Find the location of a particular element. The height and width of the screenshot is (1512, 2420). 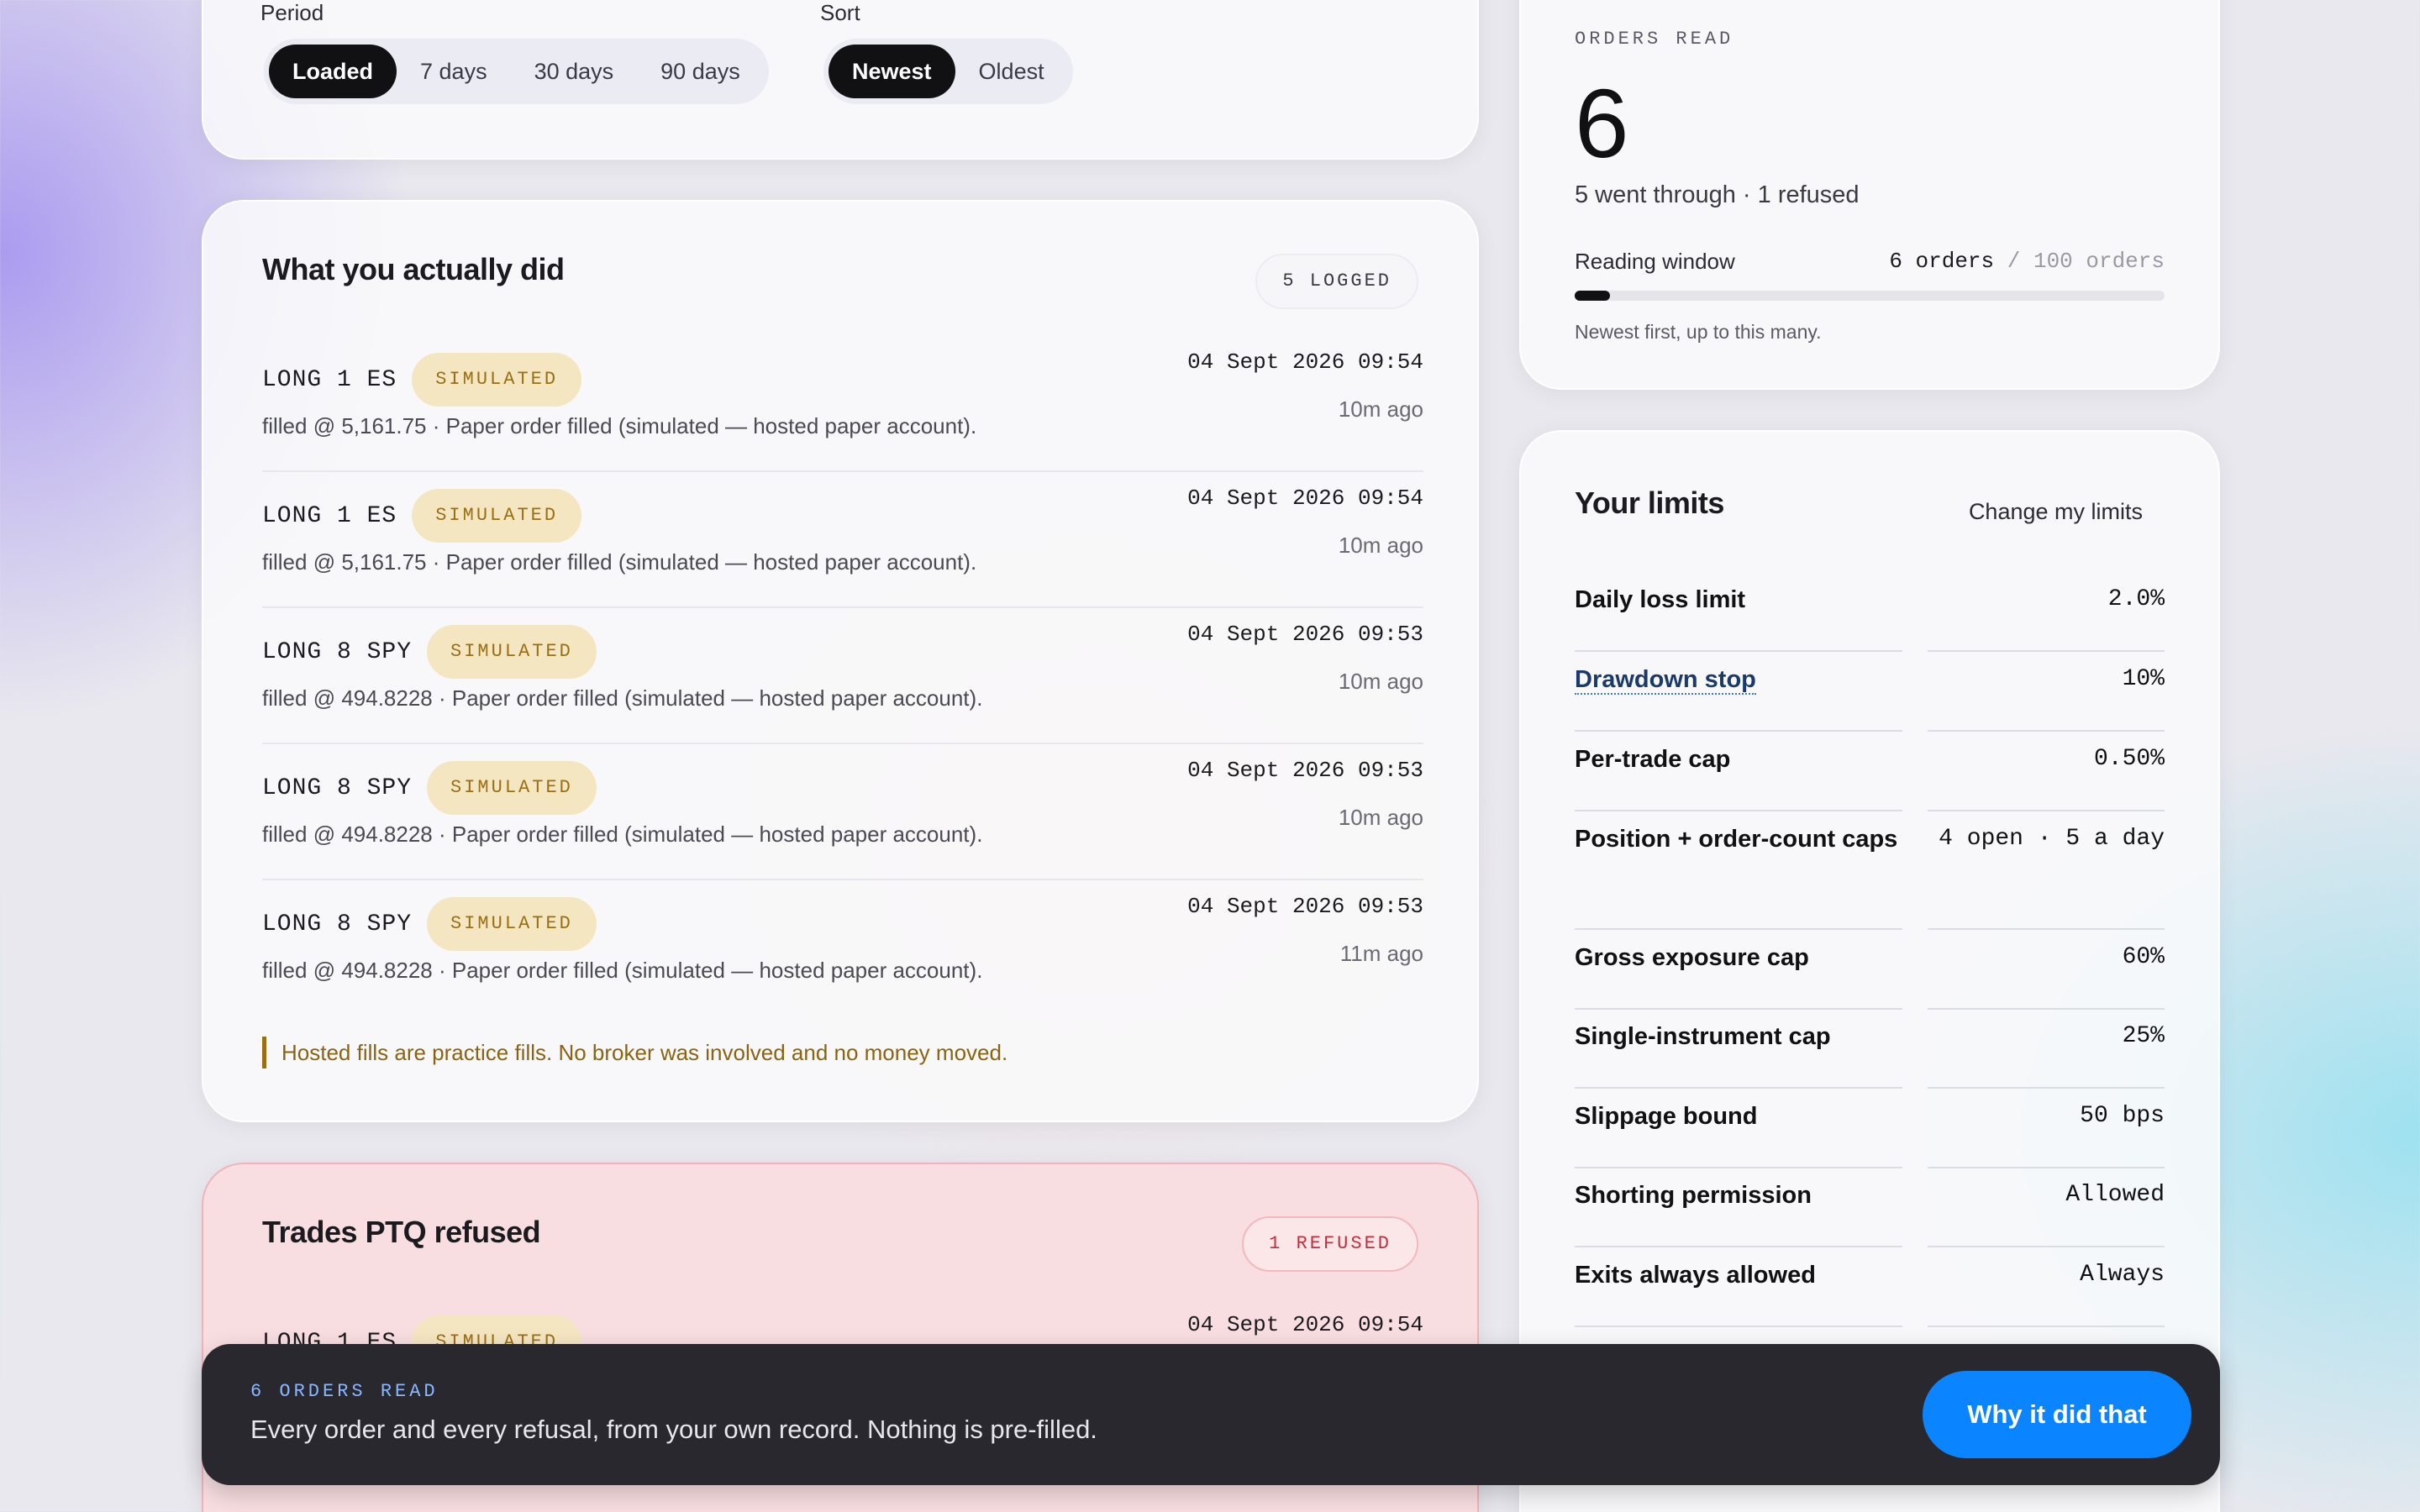

period-option-7-days: 7 days is located at coordinates (454, 71).